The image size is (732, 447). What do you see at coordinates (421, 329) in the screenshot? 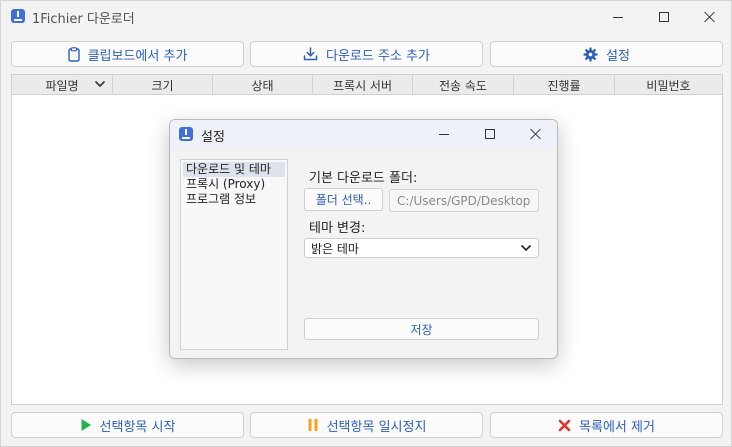
I see `save-button: 저장` at bounding box center [421, 329].